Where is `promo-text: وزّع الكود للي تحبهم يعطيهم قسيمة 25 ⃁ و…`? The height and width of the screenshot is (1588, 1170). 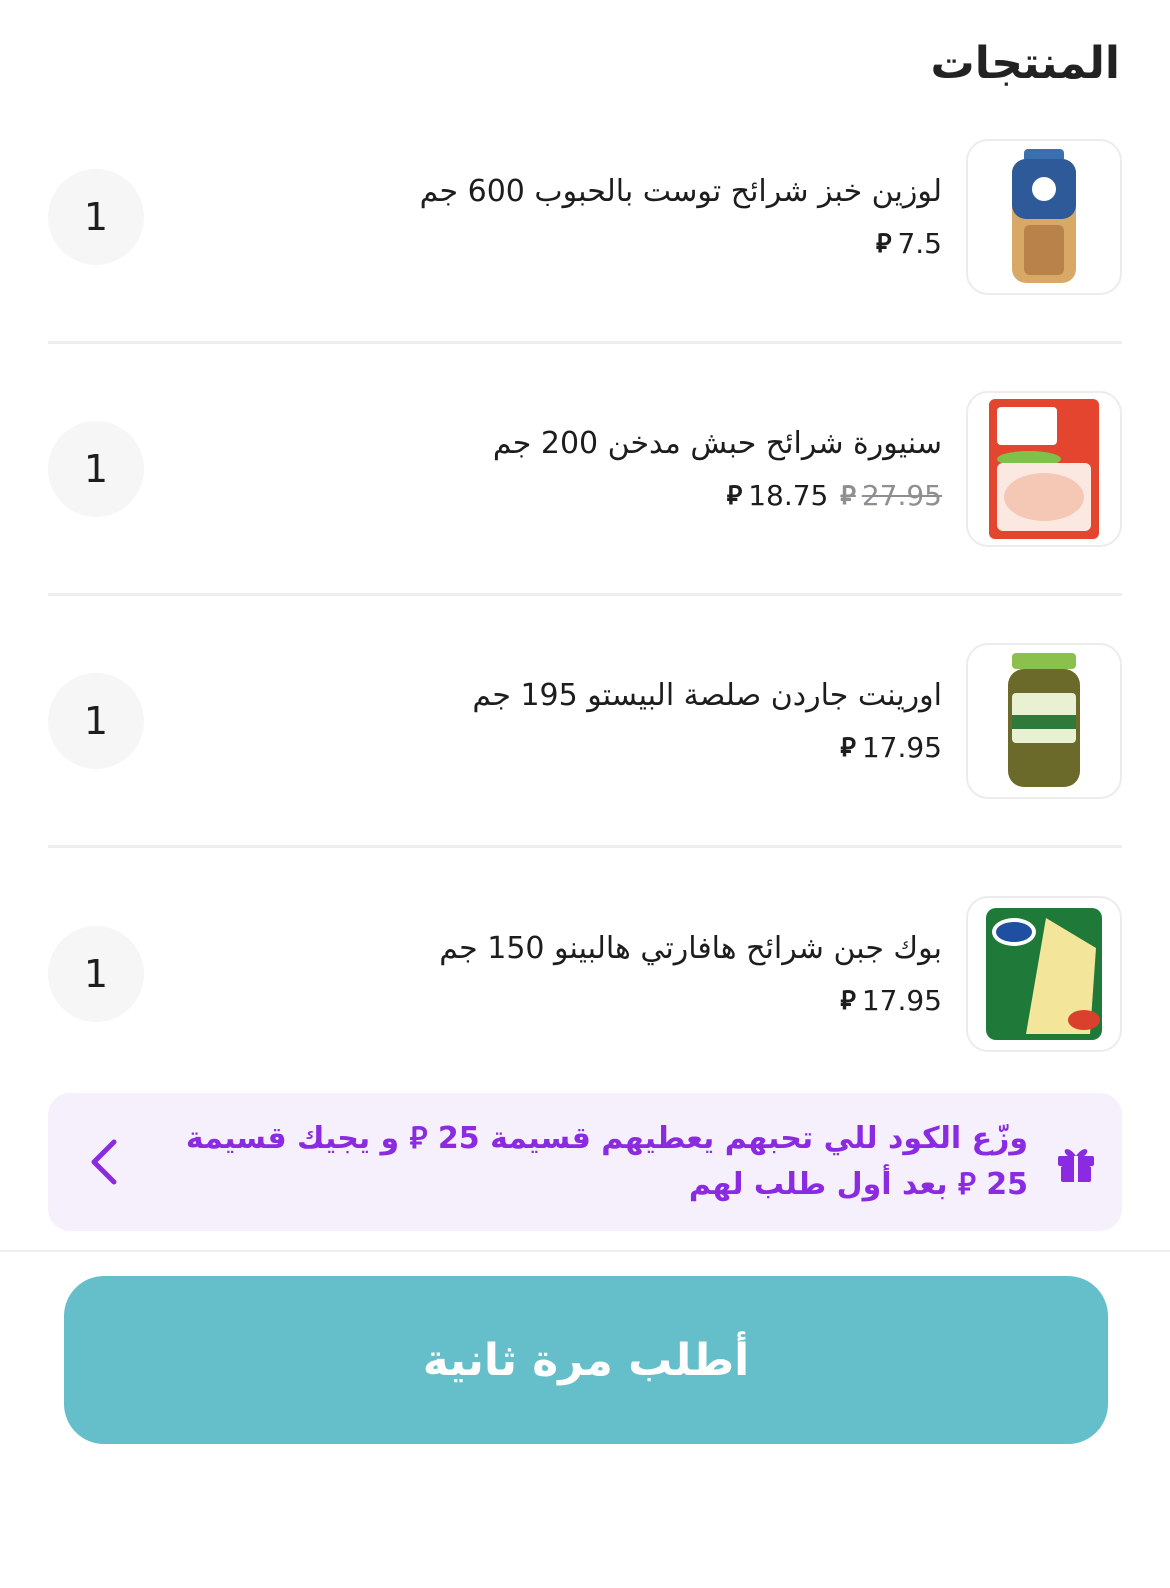 promo-text: وزّع الكود للي تحبهم يعطيهم قسيمة 25 ⃁ و… is located at coordinates (606, 1161).